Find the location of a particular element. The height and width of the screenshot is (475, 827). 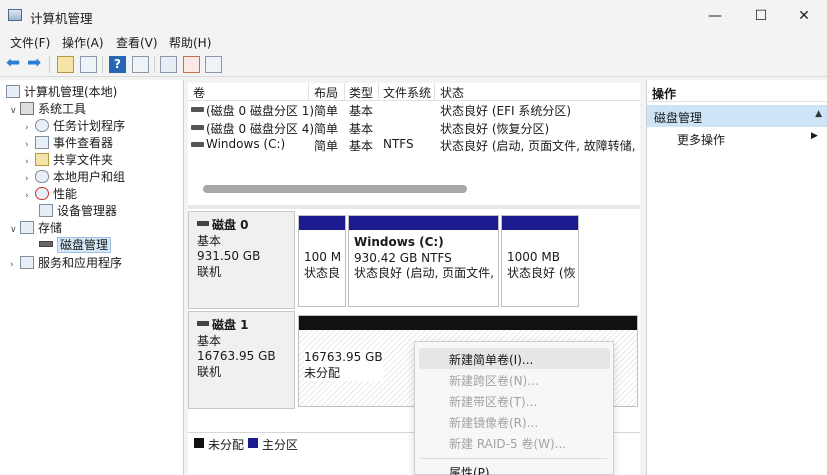

up-folder-icon is located at coordinates (65, 64).